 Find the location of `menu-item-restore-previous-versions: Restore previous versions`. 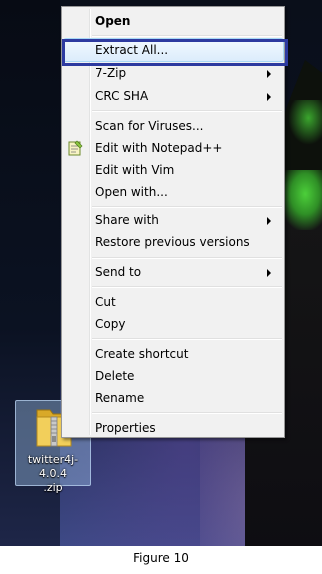

menu-item-restore-previous-versions: Restore previous versions is located at coordinates (173, 242).